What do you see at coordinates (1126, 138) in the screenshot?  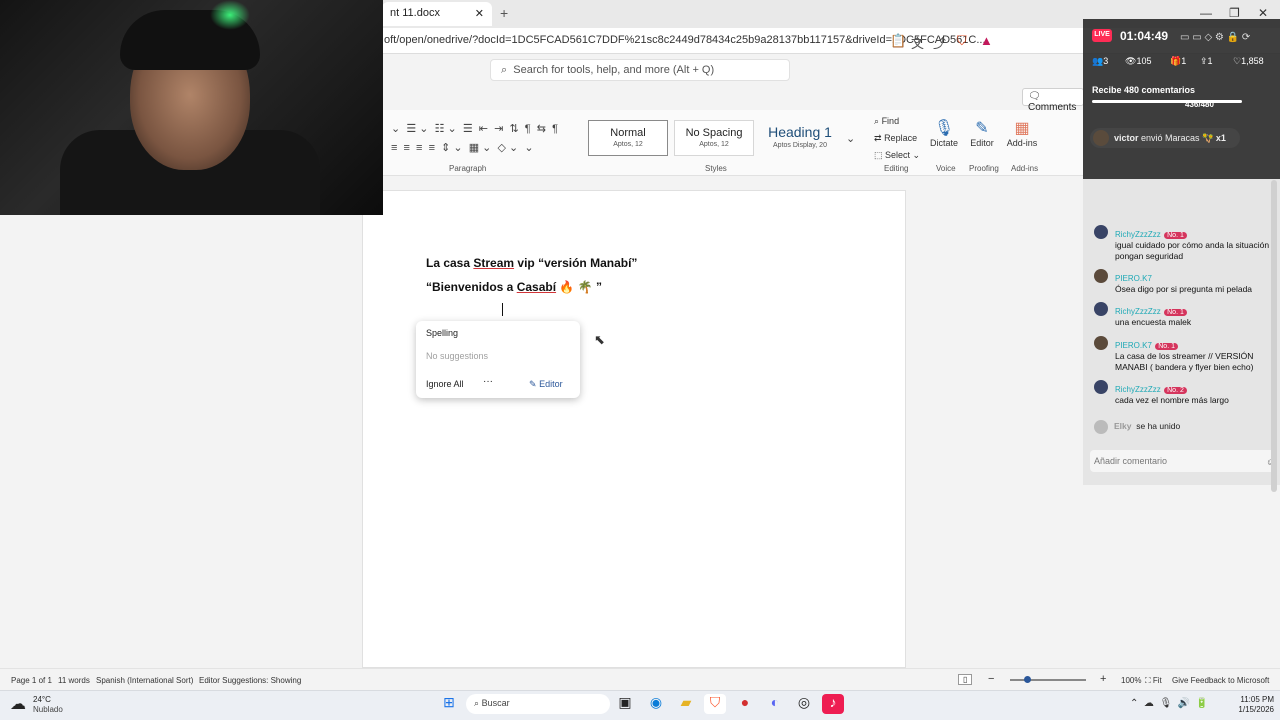 I see `gift-sender: victor` at bounding box center [1126, 138].